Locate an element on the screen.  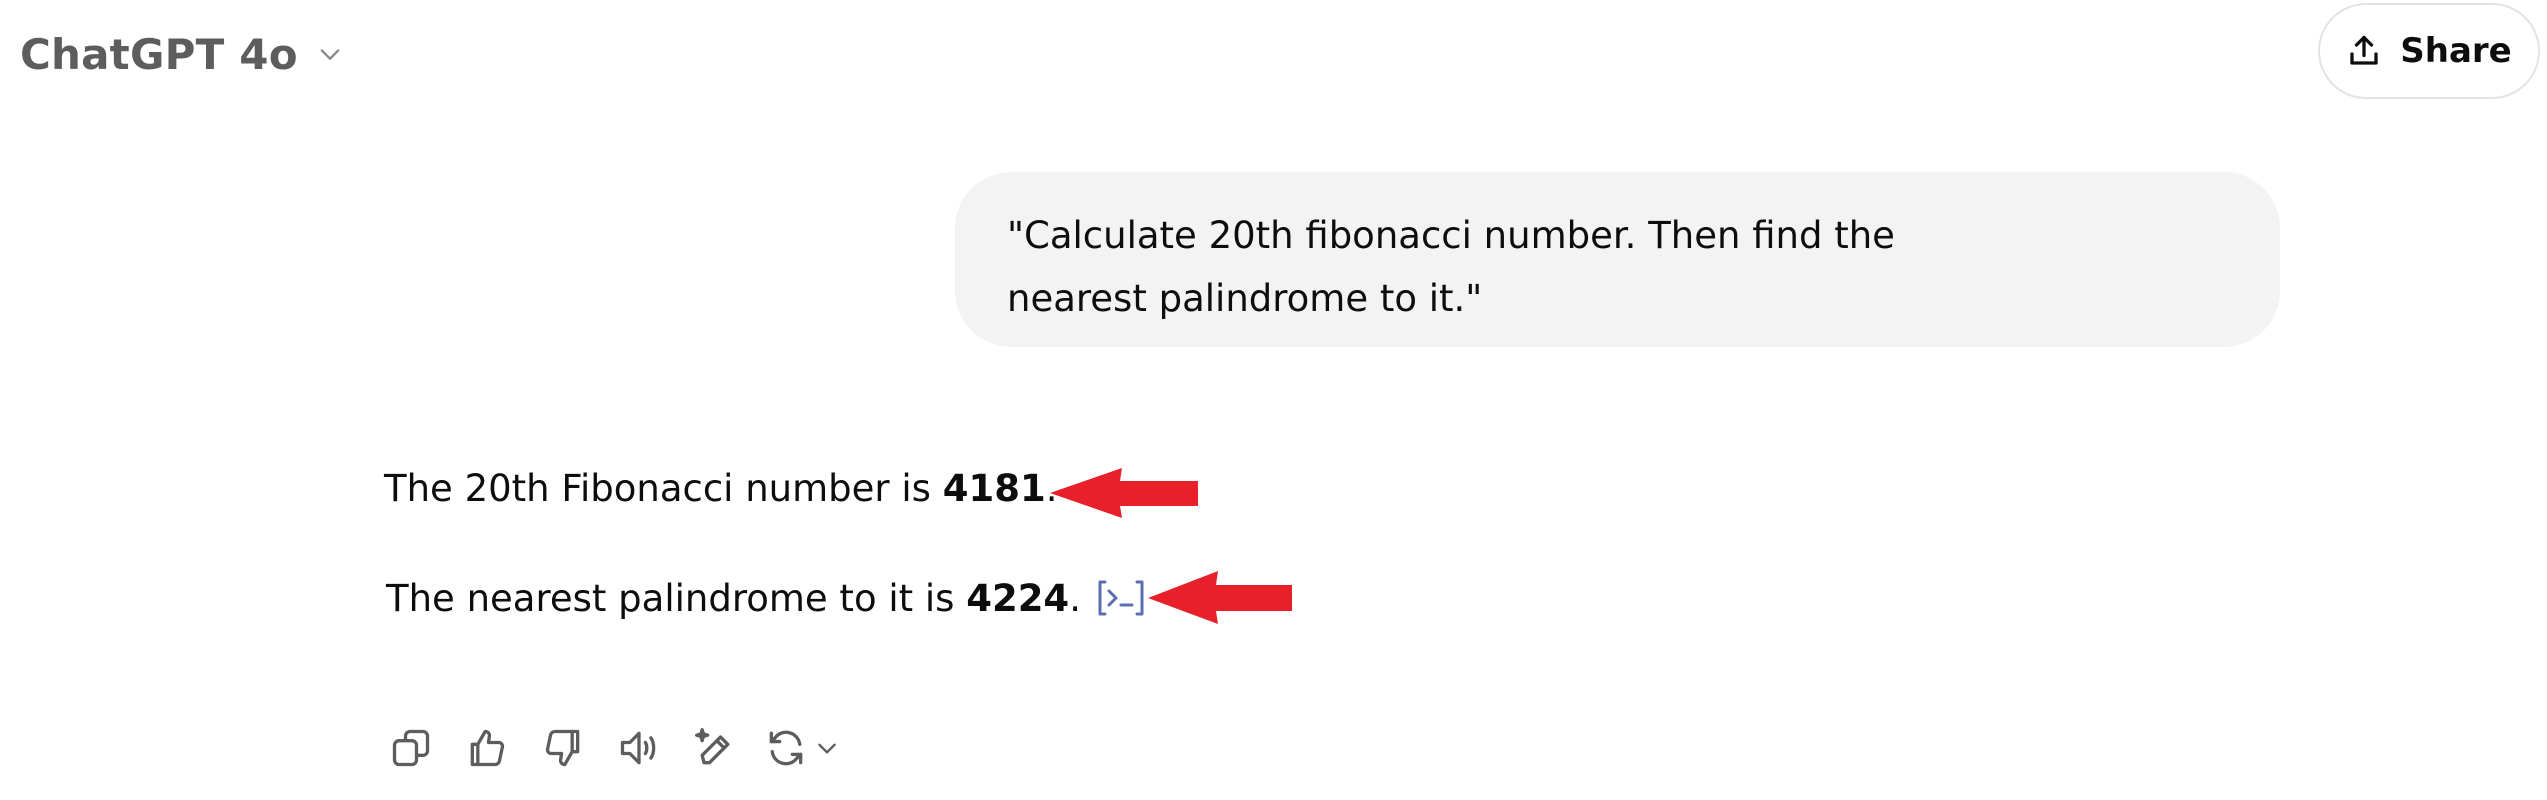
copy-icon is located at coordinates (411, 748).